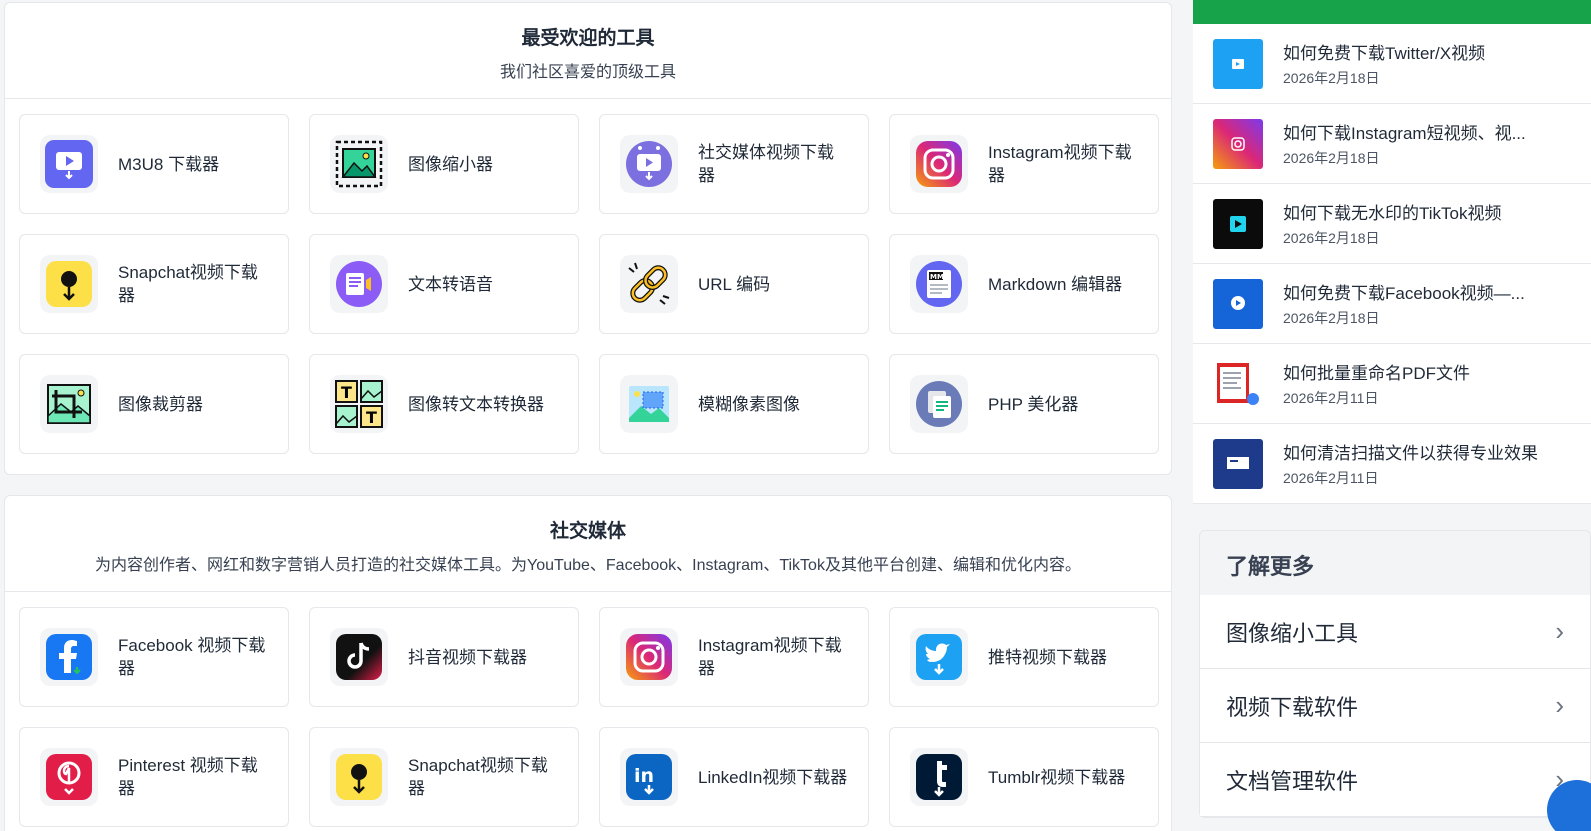 The width and height of the screenshot is (1591, 831). Describe the element at coordinates (1047, 657) in the screenshot. I see `tool-label: 推特视频下载器` at that location.